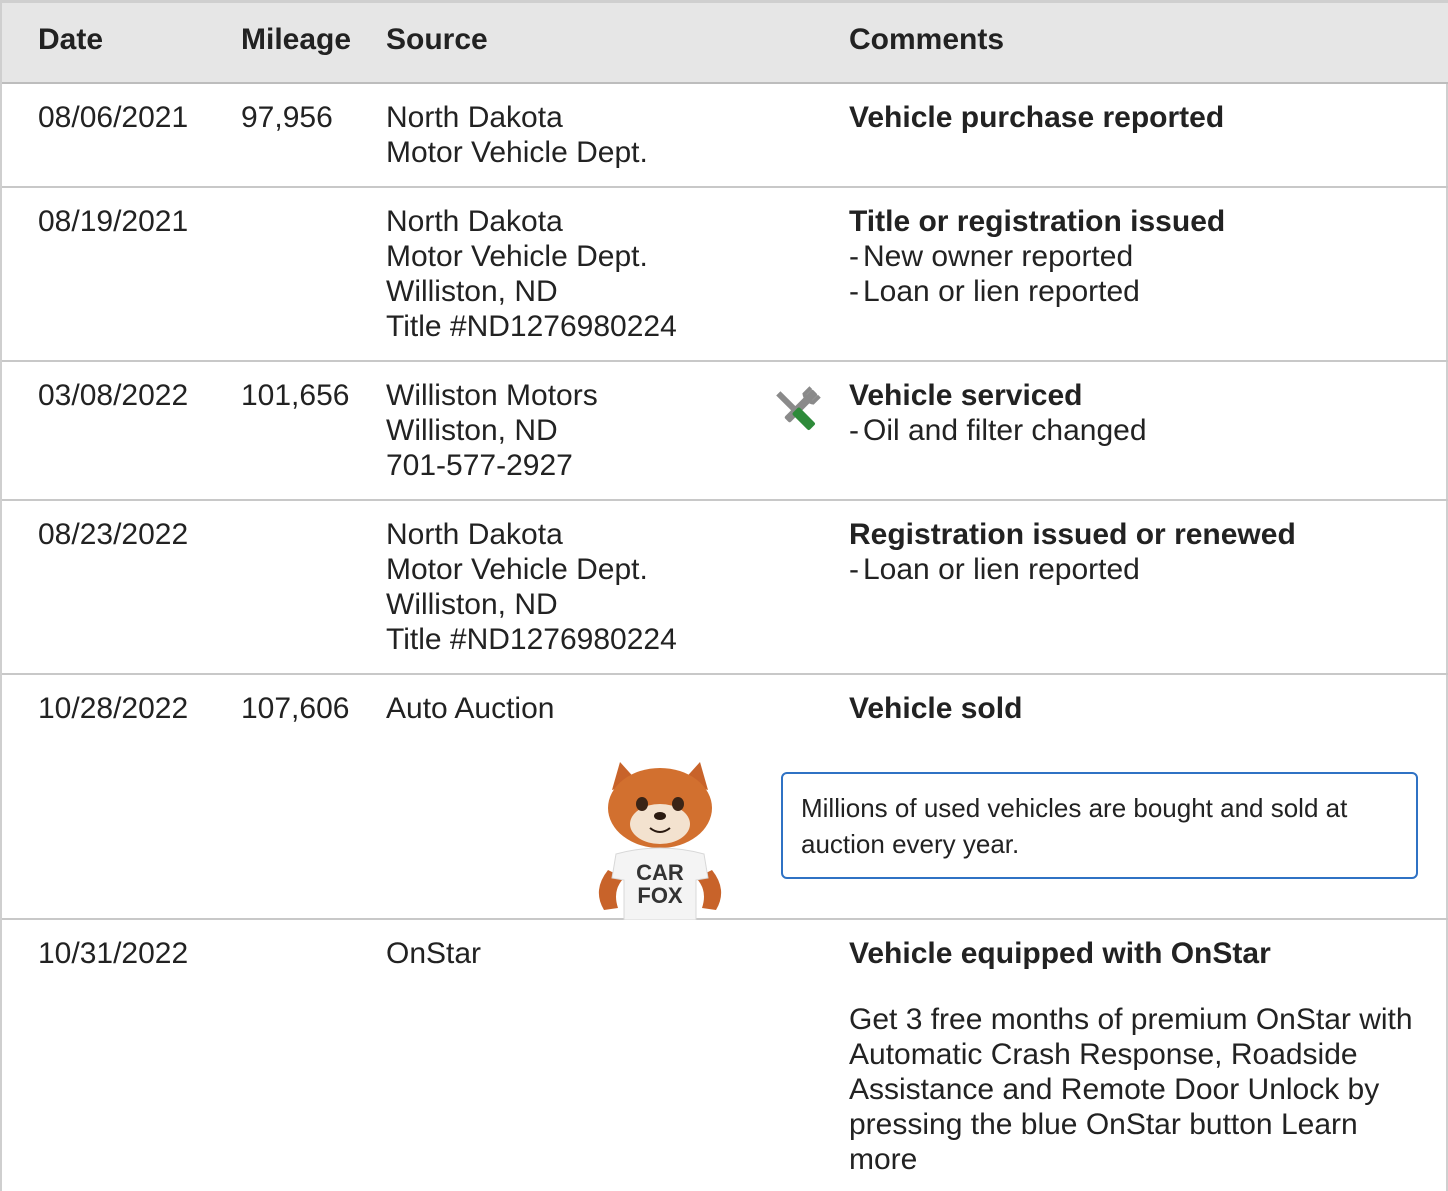 The image size is (1448, 1191). What do you see at coordinates (966, 395) in the screenshot?
I see `event-title: Vehicle serviced` at bounding box center [966, 395].